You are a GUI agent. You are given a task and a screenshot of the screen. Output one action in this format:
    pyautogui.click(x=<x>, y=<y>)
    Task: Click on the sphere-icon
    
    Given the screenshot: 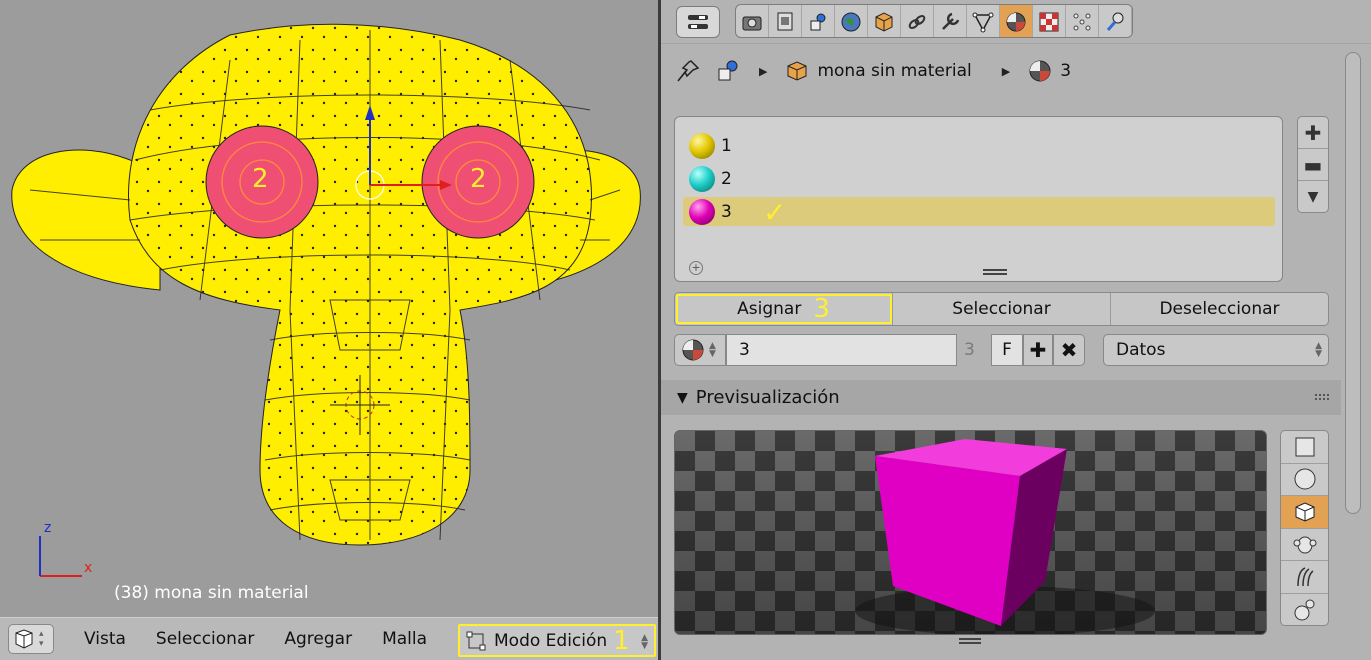 What is the action you would take?
    pyautogui.click(x=1304, y=479)
    